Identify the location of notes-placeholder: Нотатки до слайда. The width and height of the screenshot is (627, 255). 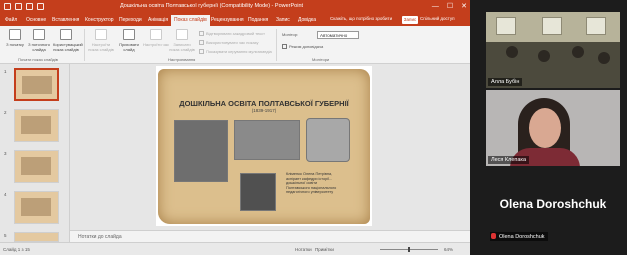
(100, 237).